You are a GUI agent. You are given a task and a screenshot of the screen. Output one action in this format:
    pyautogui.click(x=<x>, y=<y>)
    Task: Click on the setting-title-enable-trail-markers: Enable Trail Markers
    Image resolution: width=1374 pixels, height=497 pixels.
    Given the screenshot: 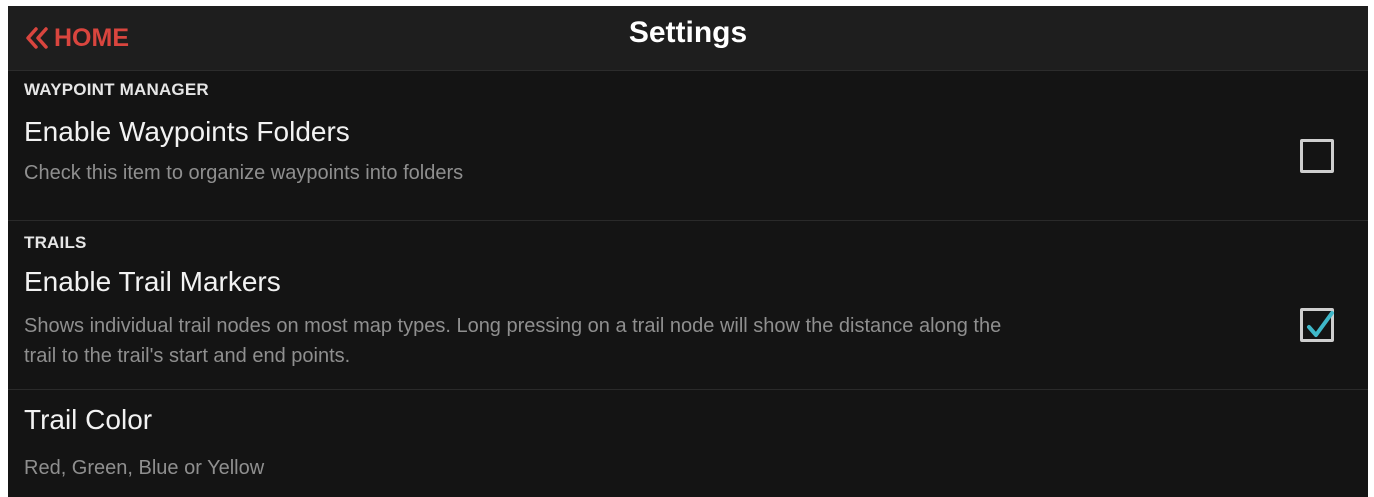 What is the action you would take?
    pyautogui.click(x=152, y=281)
    